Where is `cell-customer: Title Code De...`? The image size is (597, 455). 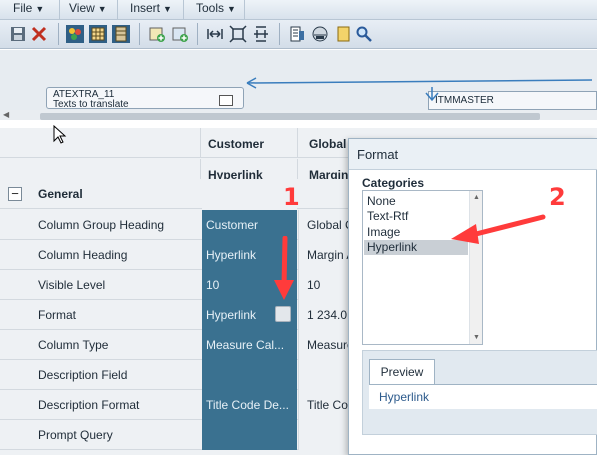
cell-customer: Title Code De... is located at coordinates (249, 405).